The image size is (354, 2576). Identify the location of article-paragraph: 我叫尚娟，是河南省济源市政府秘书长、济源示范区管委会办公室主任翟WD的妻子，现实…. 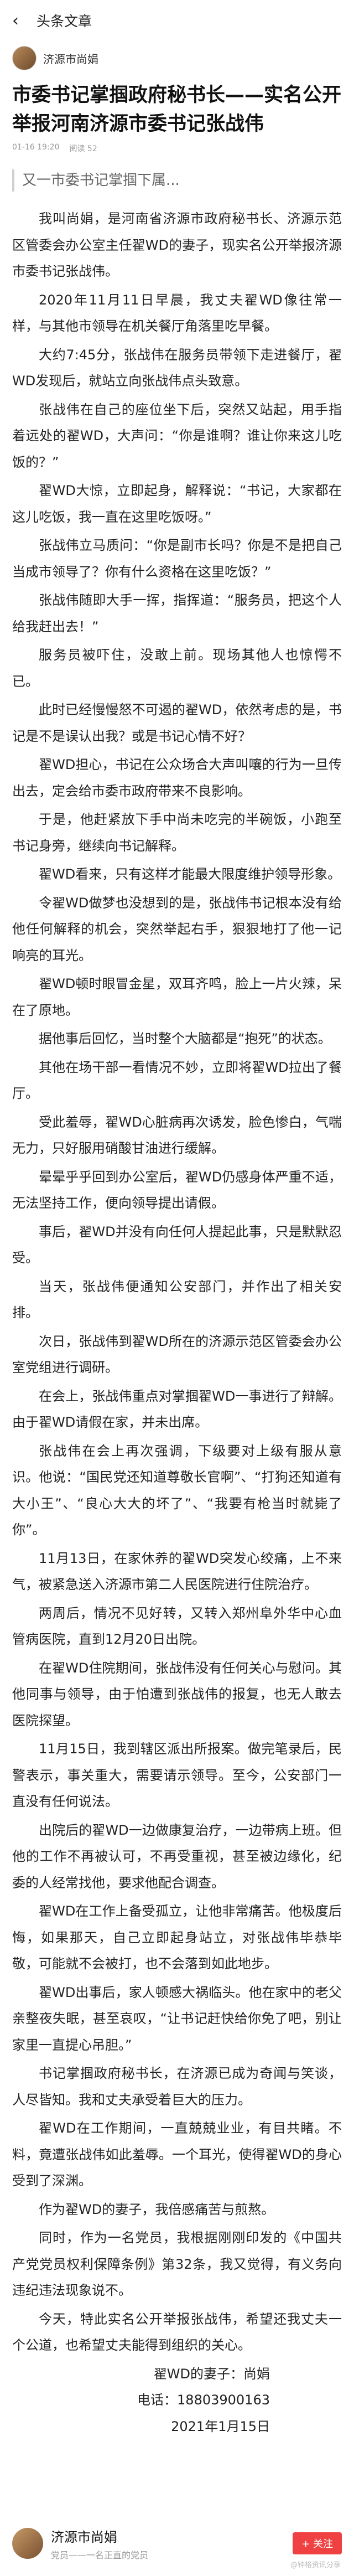
(177, 245).